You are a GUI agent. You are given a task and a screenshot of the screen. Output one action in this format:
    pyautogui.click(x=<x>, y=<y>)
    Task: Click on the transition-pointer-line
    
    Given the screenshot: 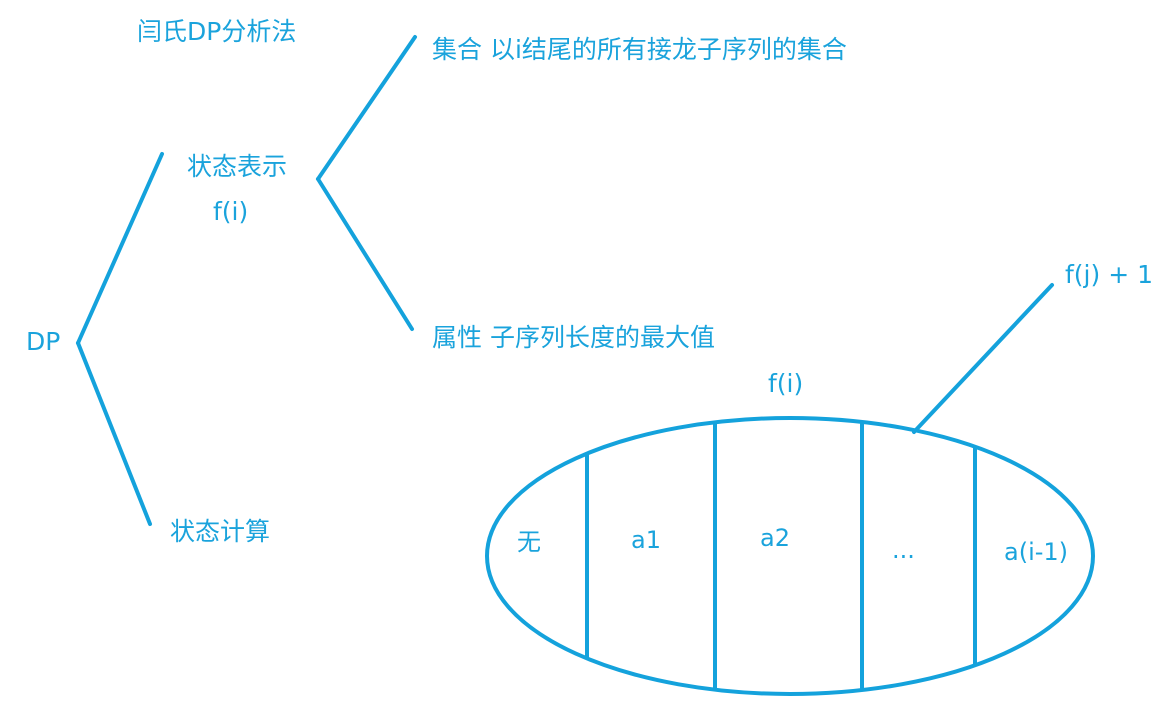 What is the action you would take?
    pyautogui.click(x=983, y=358)
    